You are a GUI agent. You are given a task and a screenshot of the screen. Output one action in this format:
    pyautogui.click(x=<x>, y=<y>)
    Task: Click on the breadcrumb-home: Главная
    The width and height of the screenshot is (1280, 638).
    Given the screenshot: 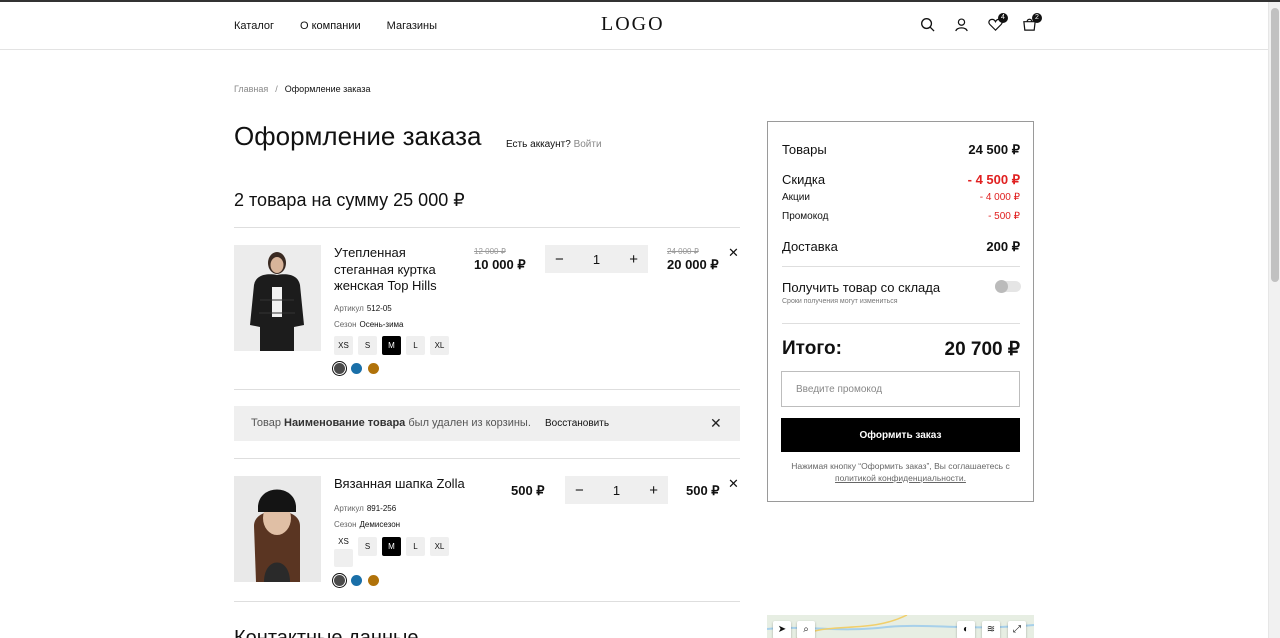 What is the action you would take?
    pyautogui.click(x=251, y=89)
    